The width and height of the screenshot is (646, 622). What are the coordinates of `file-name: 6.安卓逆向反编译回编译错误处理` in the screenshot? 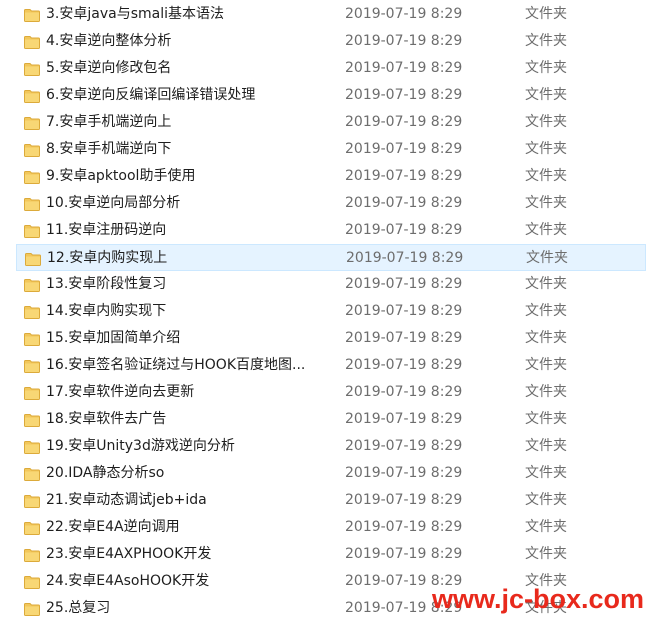 It's located at (151, 95).